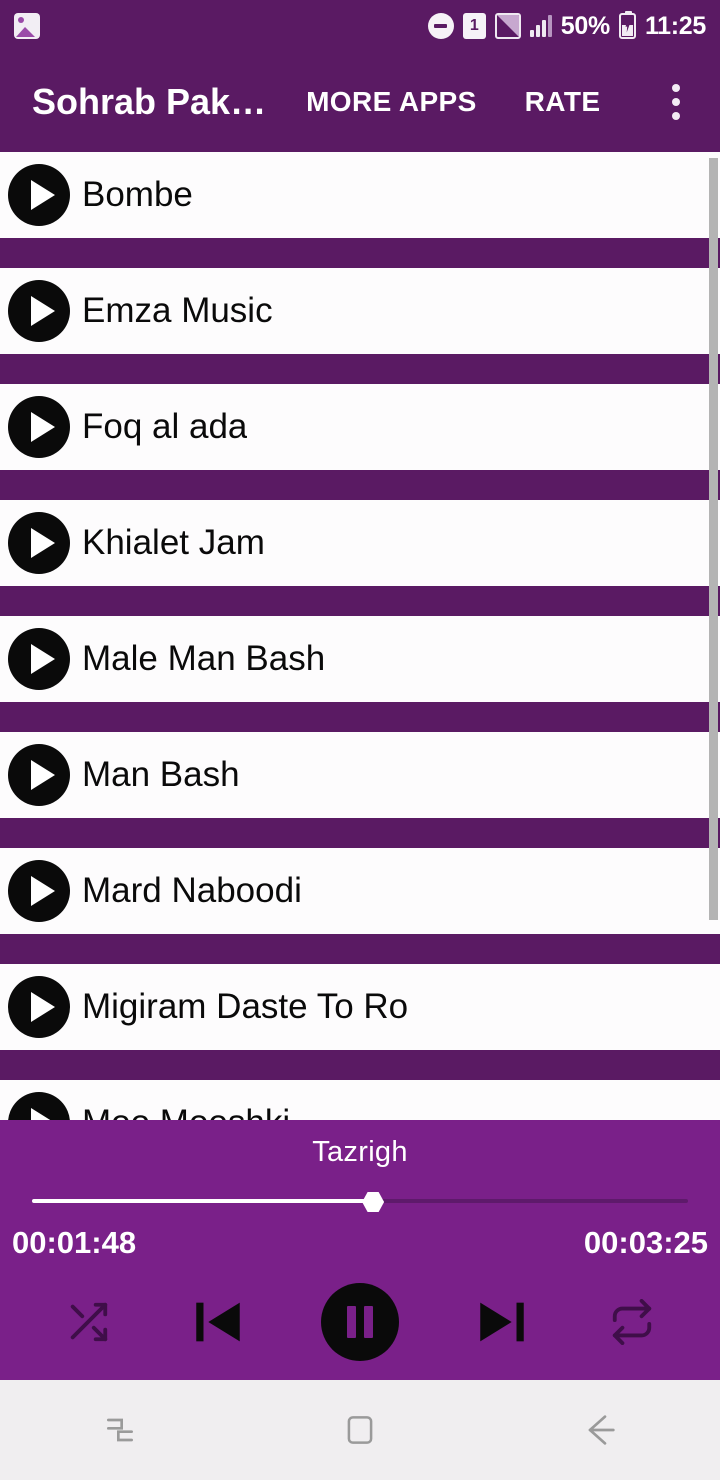 The image size is (720, 1480). What do you see at coordinates (563, 102) in the screenshot?
I see `rate-button: RATE` at bounding box center [563, 102].